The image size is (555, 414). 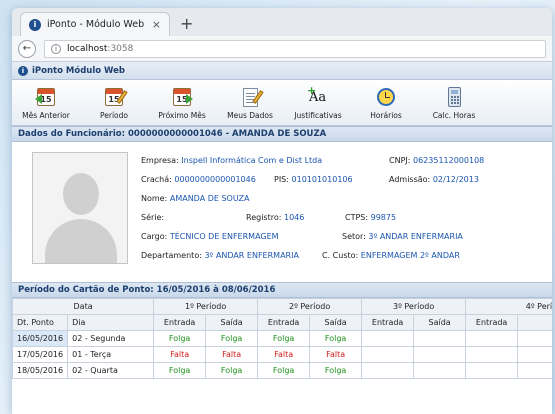 I want to click on cell-entrada-2: Falta, so click(x=284, y=354).